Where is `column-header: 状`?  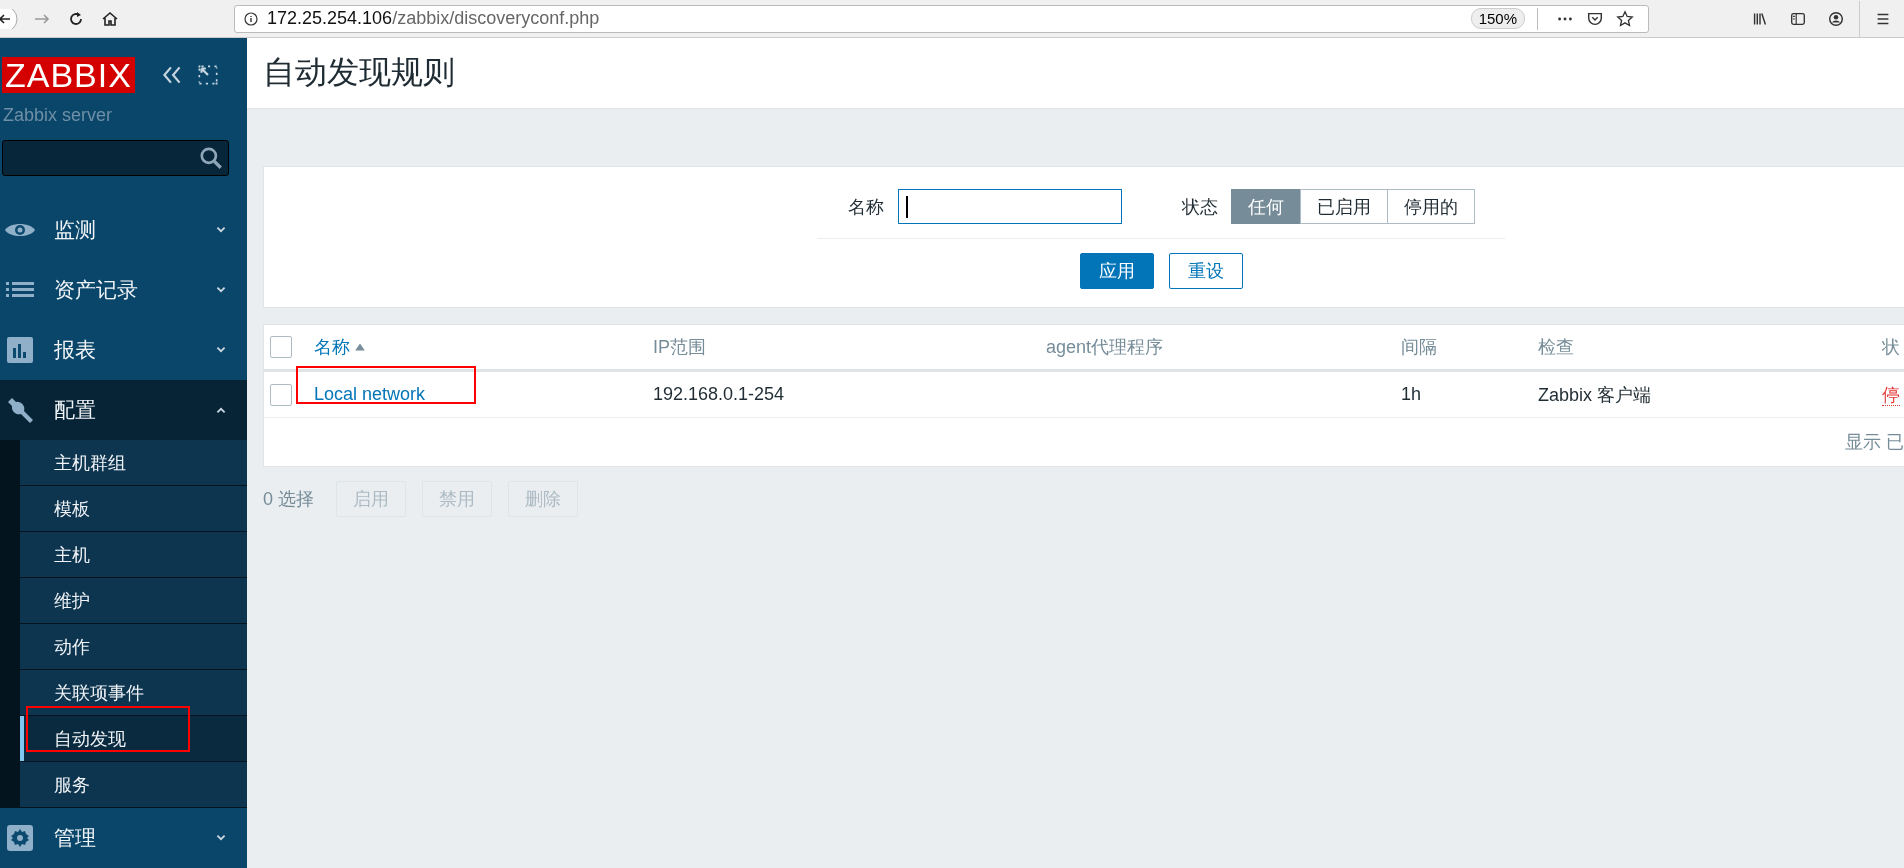
column-header: 状 is located at coordinates (1891, 347).